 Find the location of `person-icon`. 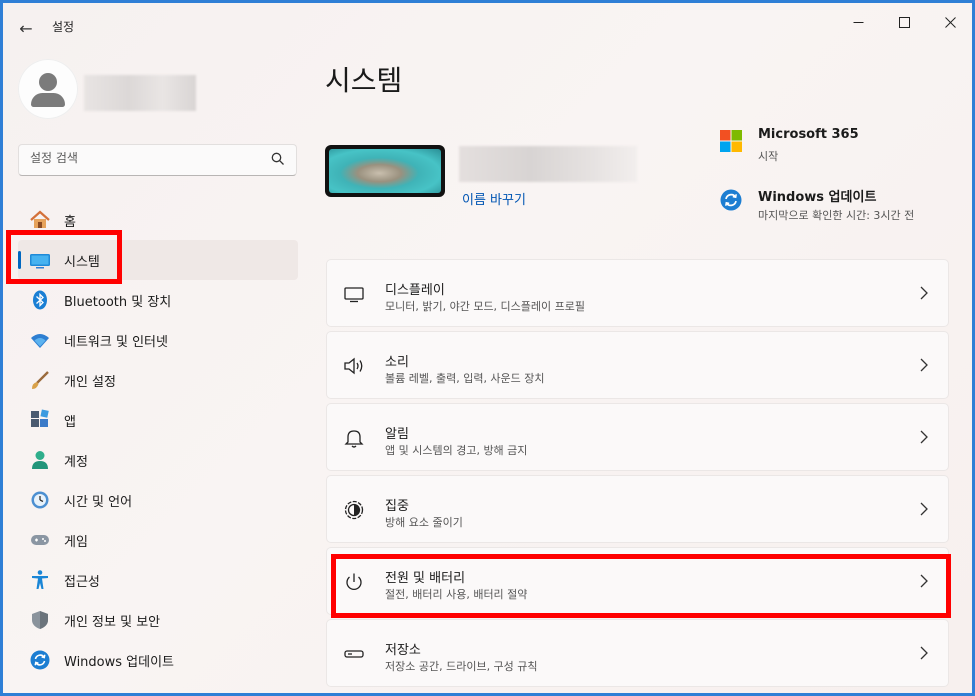

person-icon is located at coordinates (48, 82).